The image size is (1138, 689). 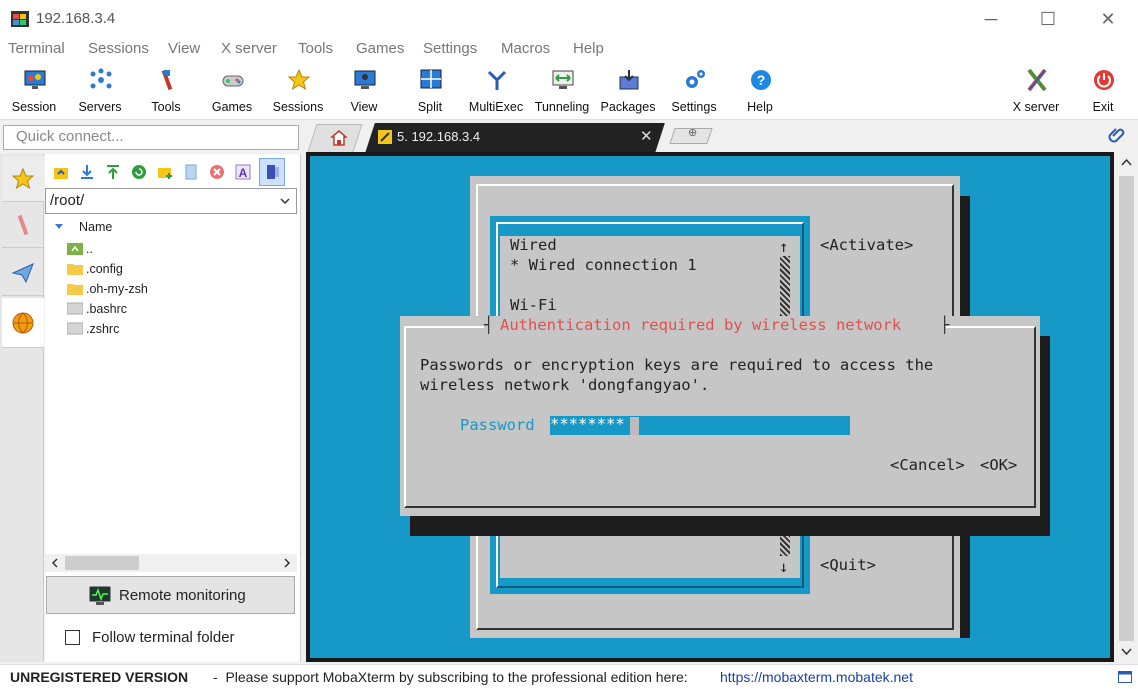 I want to click on quit-button: <Quit>, so click(x=848, y=565).